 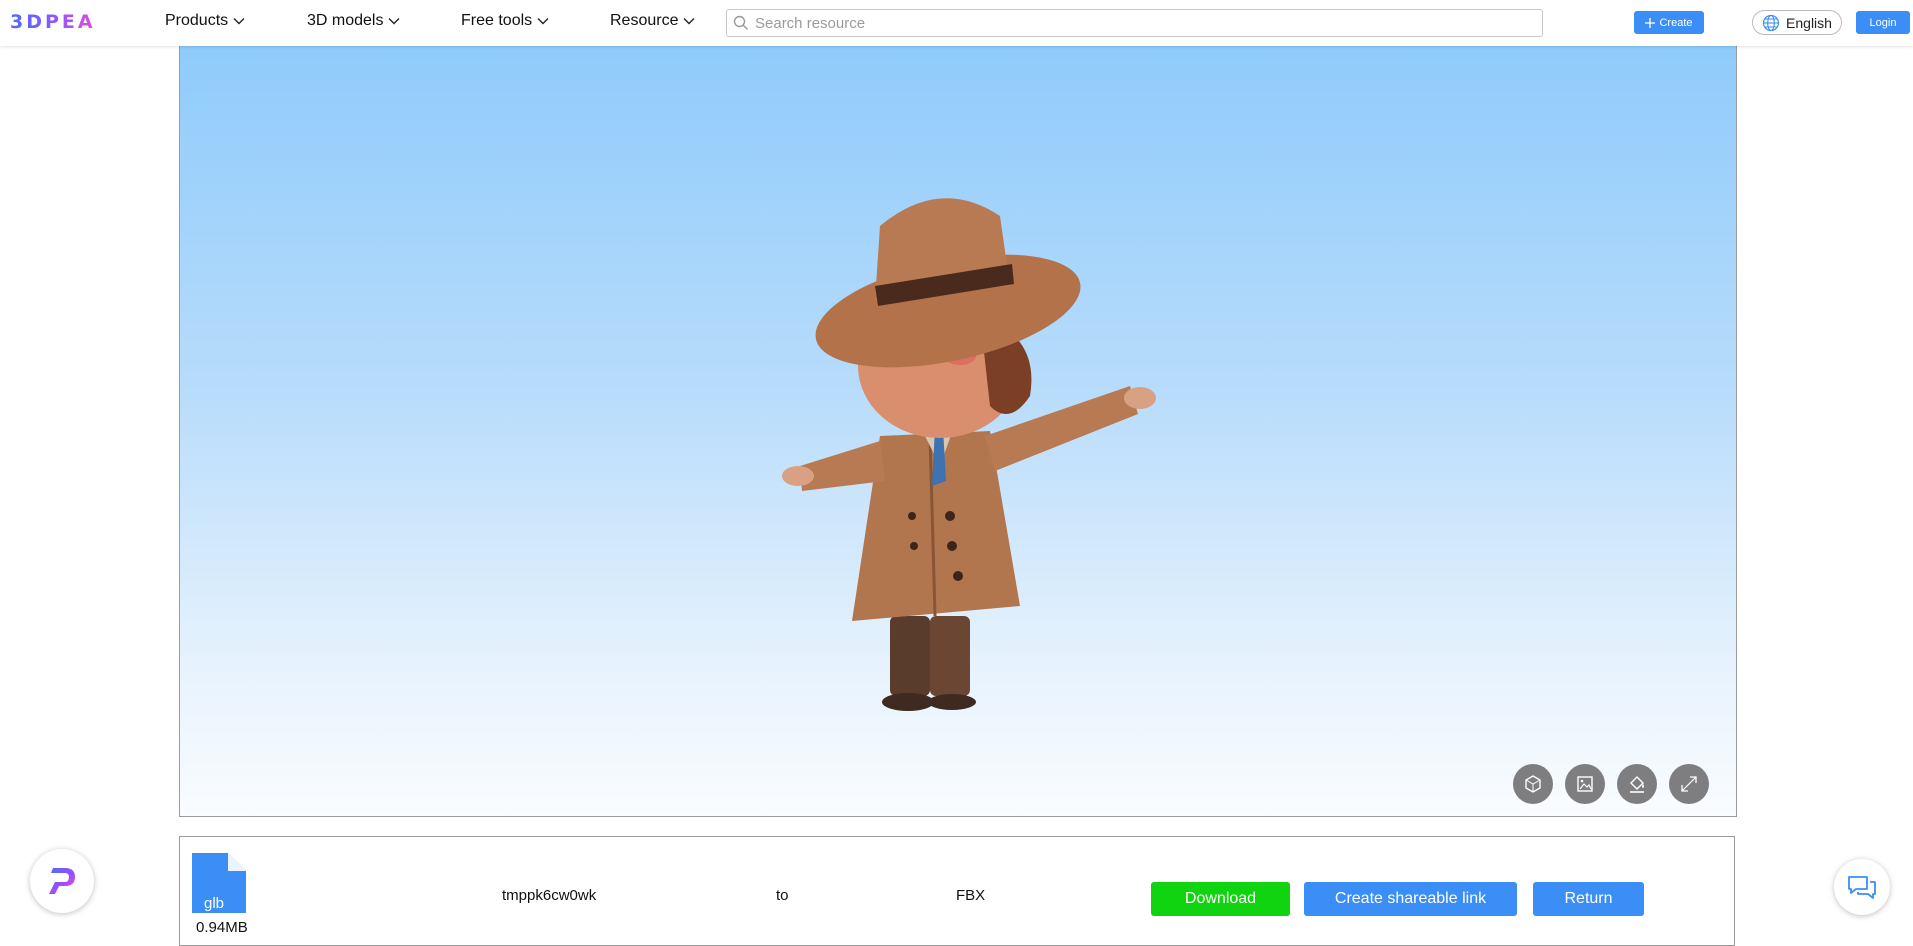 What do you see at coordinates (971, 895) in the screenshot?
I see `target-format: FBX` at bounding box center [971, 895].